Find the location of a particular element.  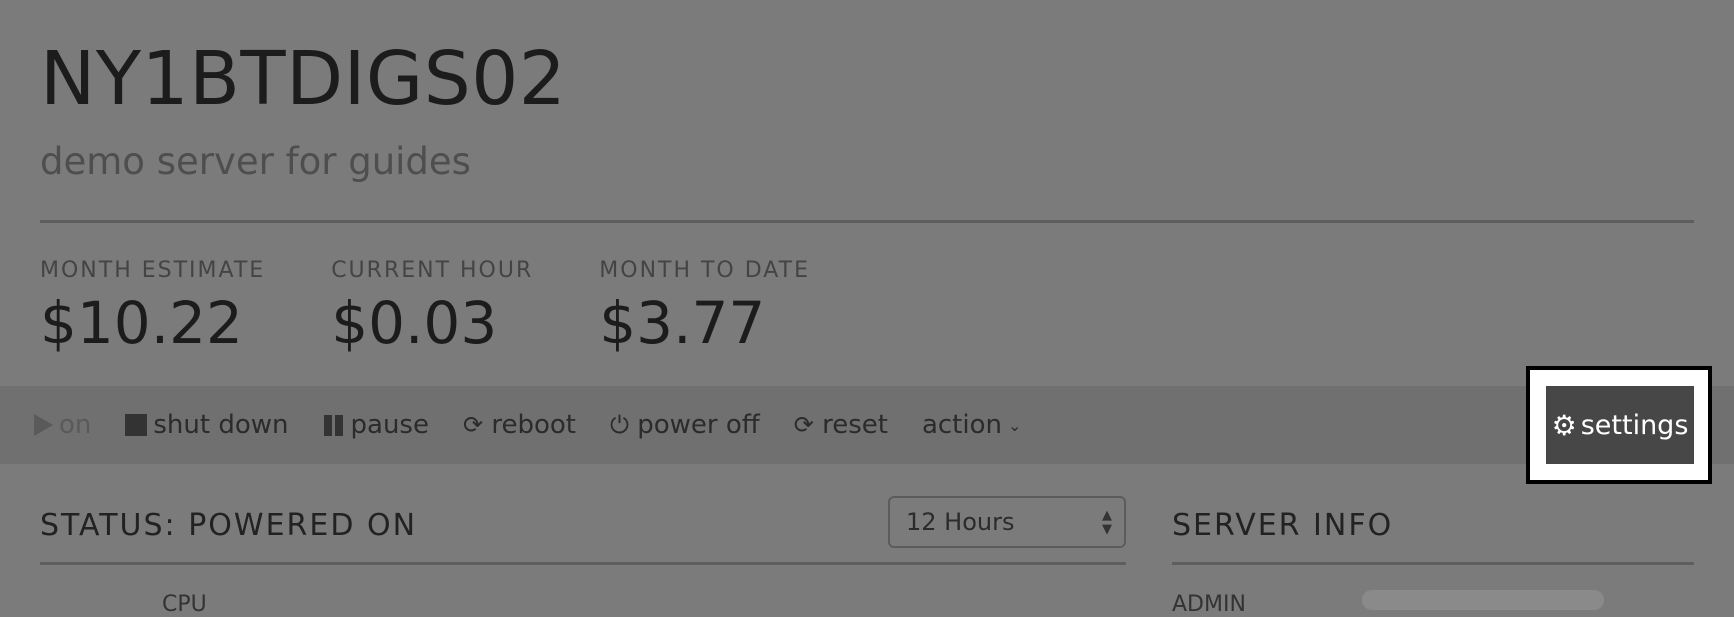

power-icon: ⏻ is located at coordinates (619, 425).